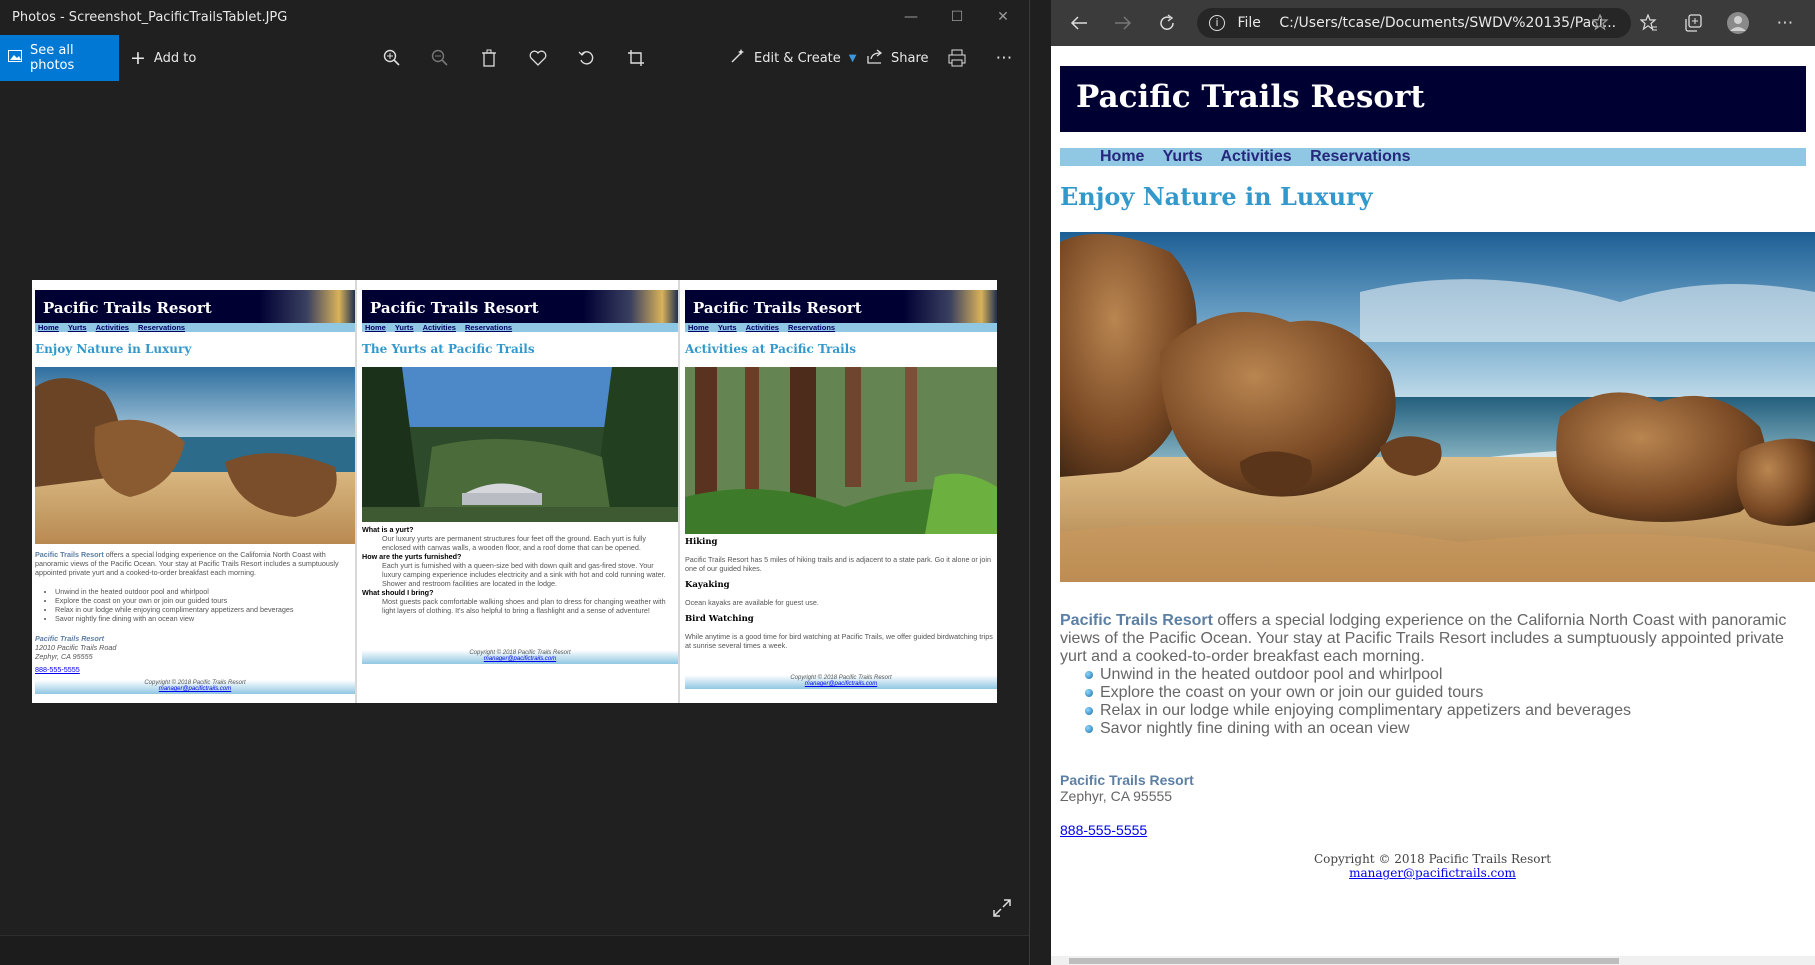 The width and height of the screenshot is (1815, 965). Describe the element at coordinates (875, 58) in the screenshot. I see `share-icon` at that location.